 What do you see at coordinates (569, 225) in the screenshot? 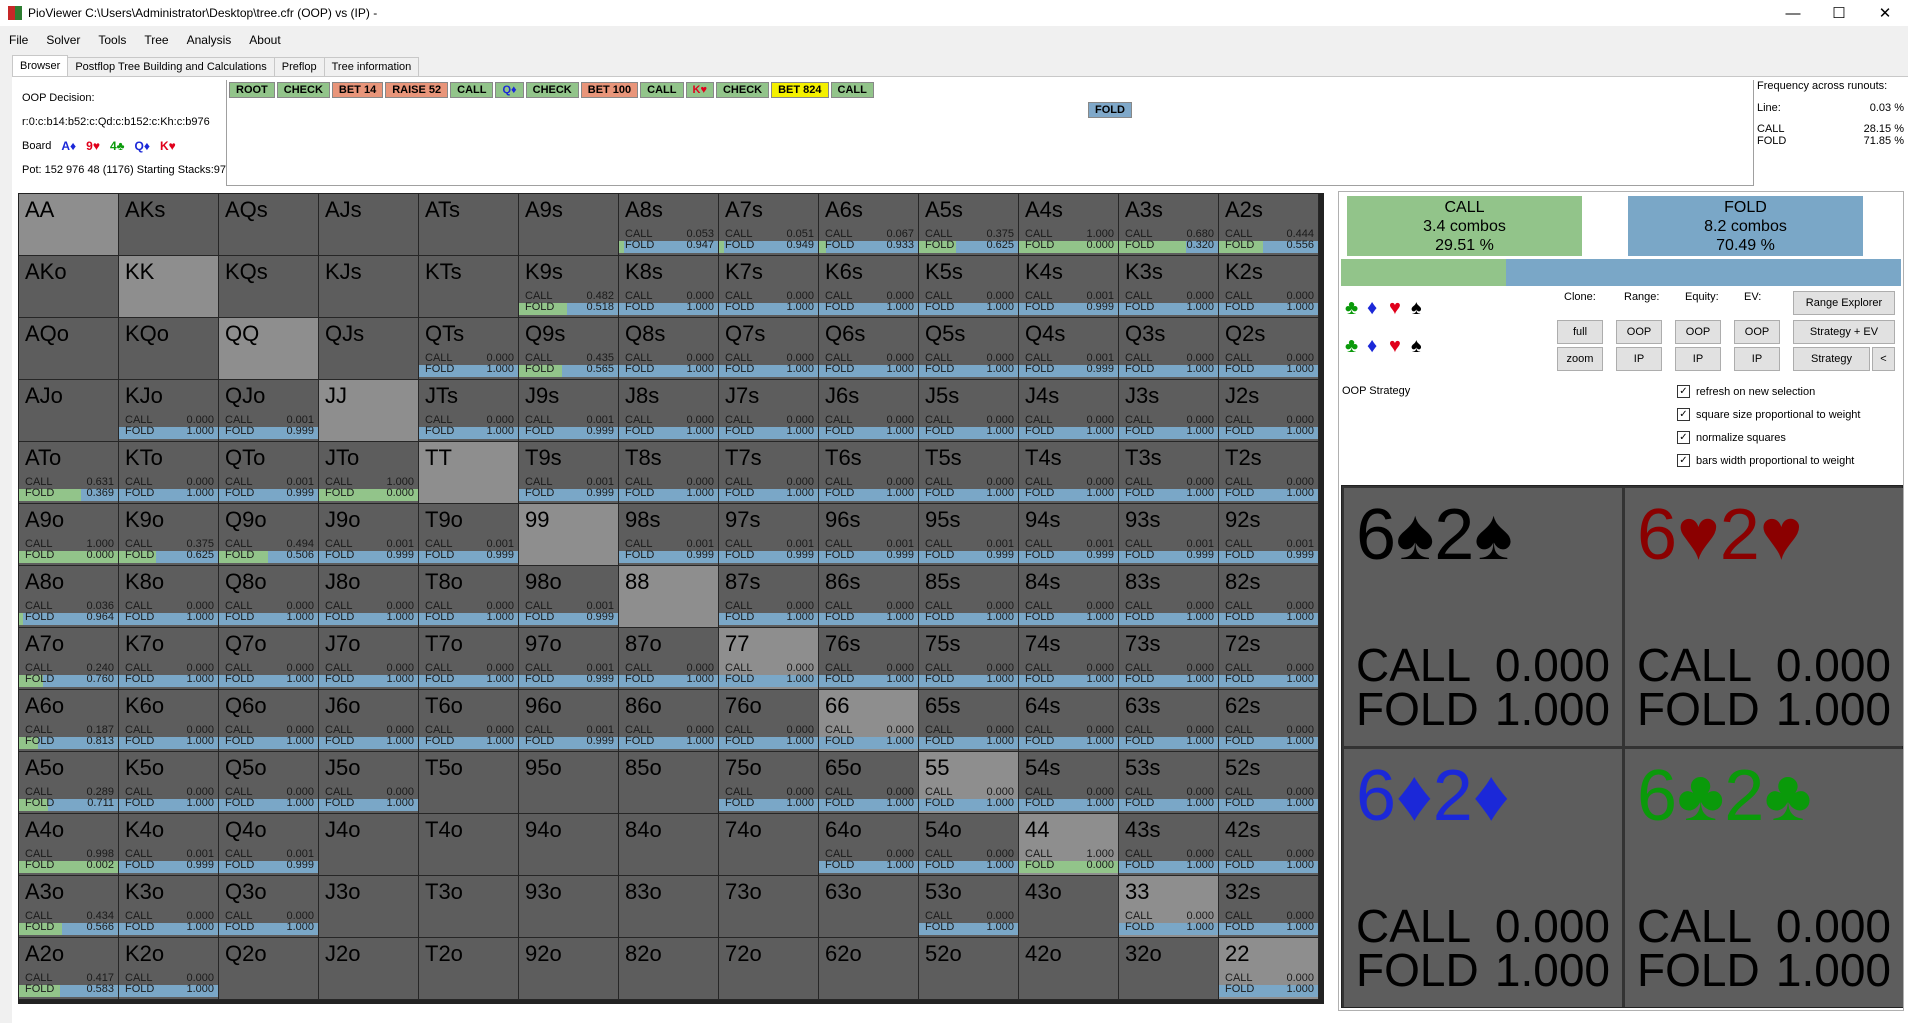
I see `hand-cell: A9s` at bounding box center [569, 225].